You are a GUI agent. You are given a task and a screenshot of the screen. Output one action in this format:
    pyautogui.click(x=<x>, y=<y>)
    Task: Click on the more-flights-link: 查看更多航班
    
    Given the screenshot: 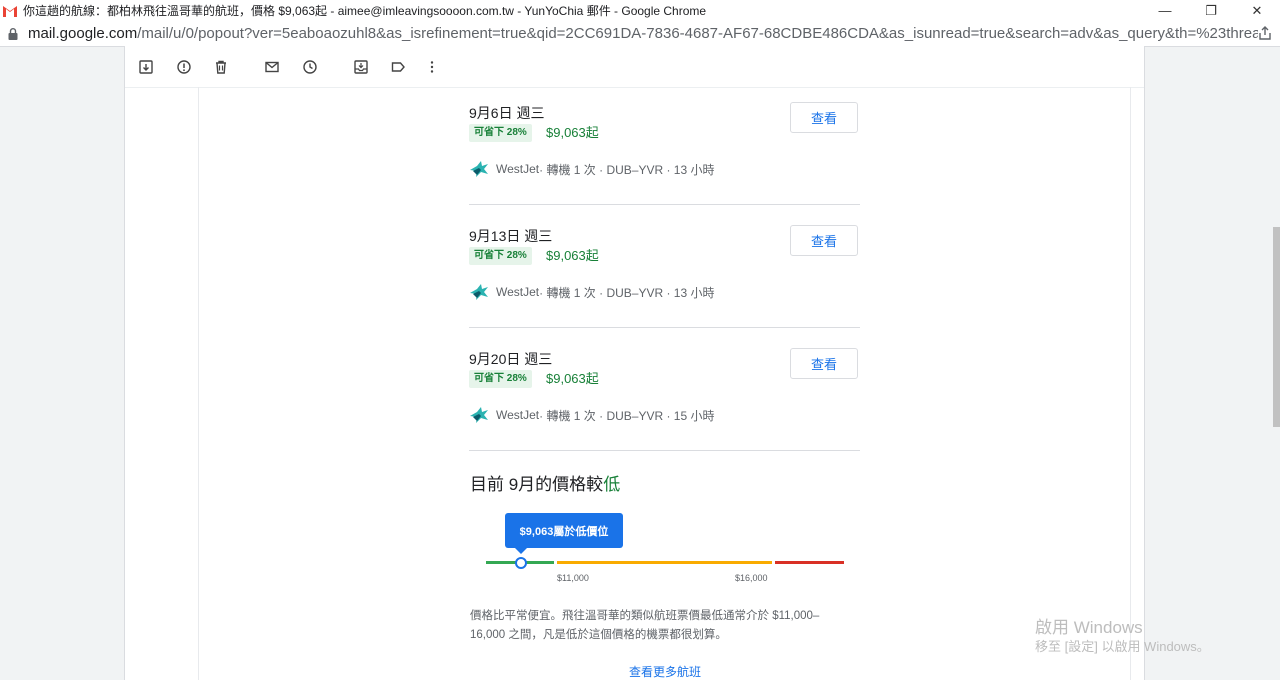 What is the action you would take?
    pyautogui.click(x=665, y=671)
    